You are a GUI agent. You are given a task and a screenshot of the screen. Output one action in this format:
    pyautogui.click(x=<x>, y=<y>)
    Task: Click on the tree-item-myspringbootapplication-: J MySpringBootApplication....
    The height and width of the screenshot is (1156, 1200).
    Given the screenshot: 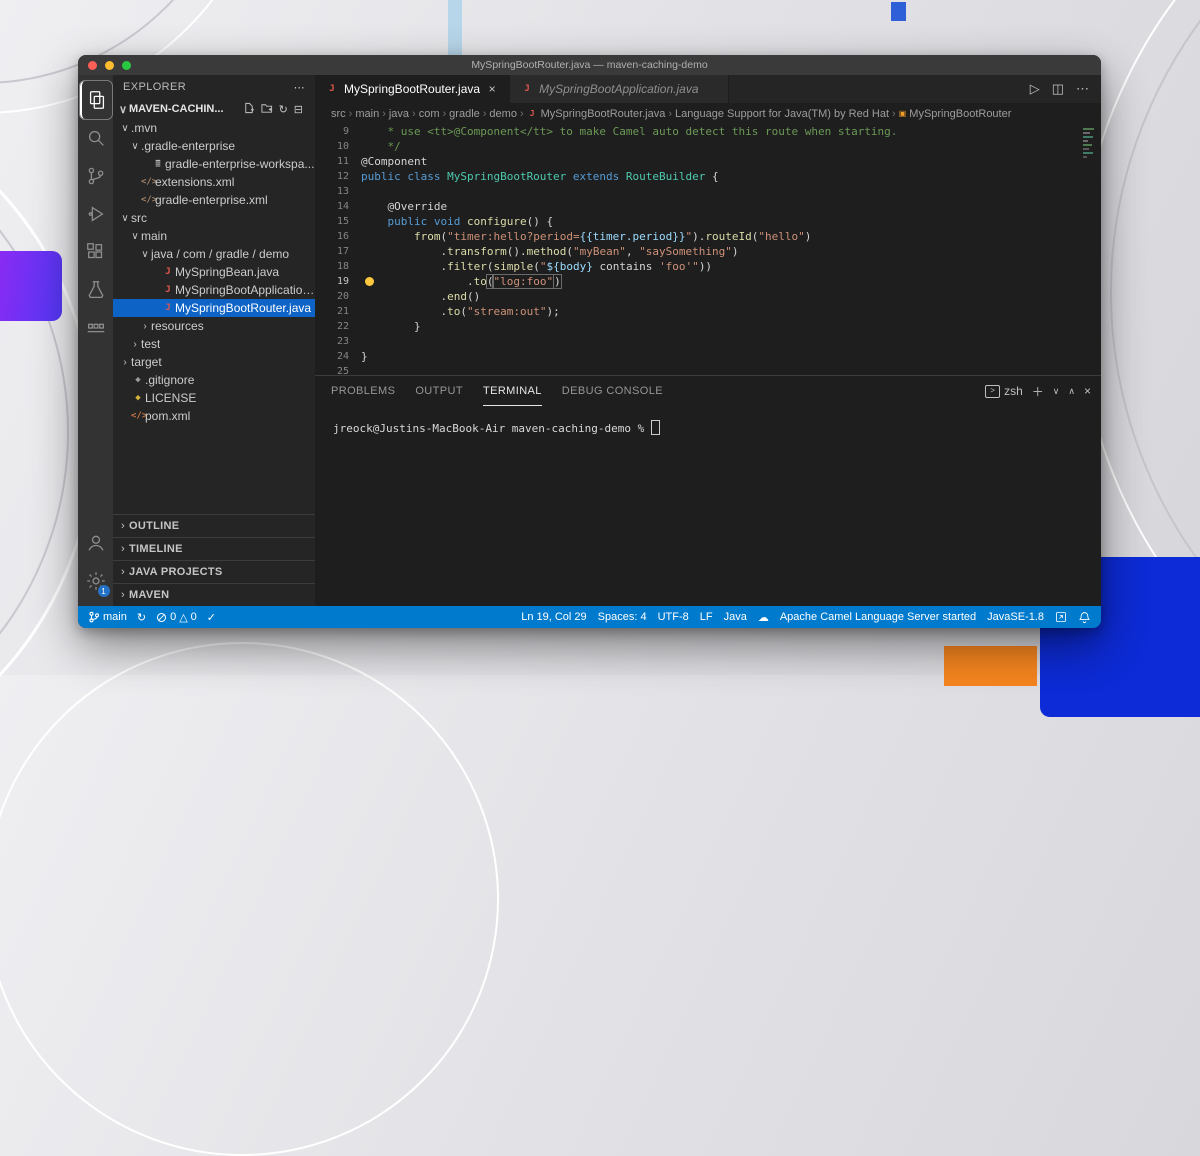 What is the action you would take?
    pyautogui.click(x=214, y=290)
    